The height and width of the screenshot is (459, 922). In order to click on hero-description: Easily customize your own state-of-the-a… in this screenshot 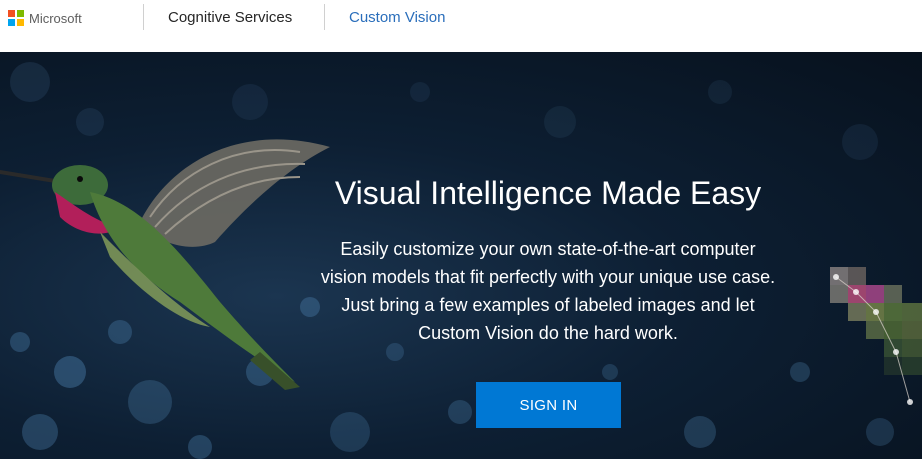, I will do `click(548, 291)`.